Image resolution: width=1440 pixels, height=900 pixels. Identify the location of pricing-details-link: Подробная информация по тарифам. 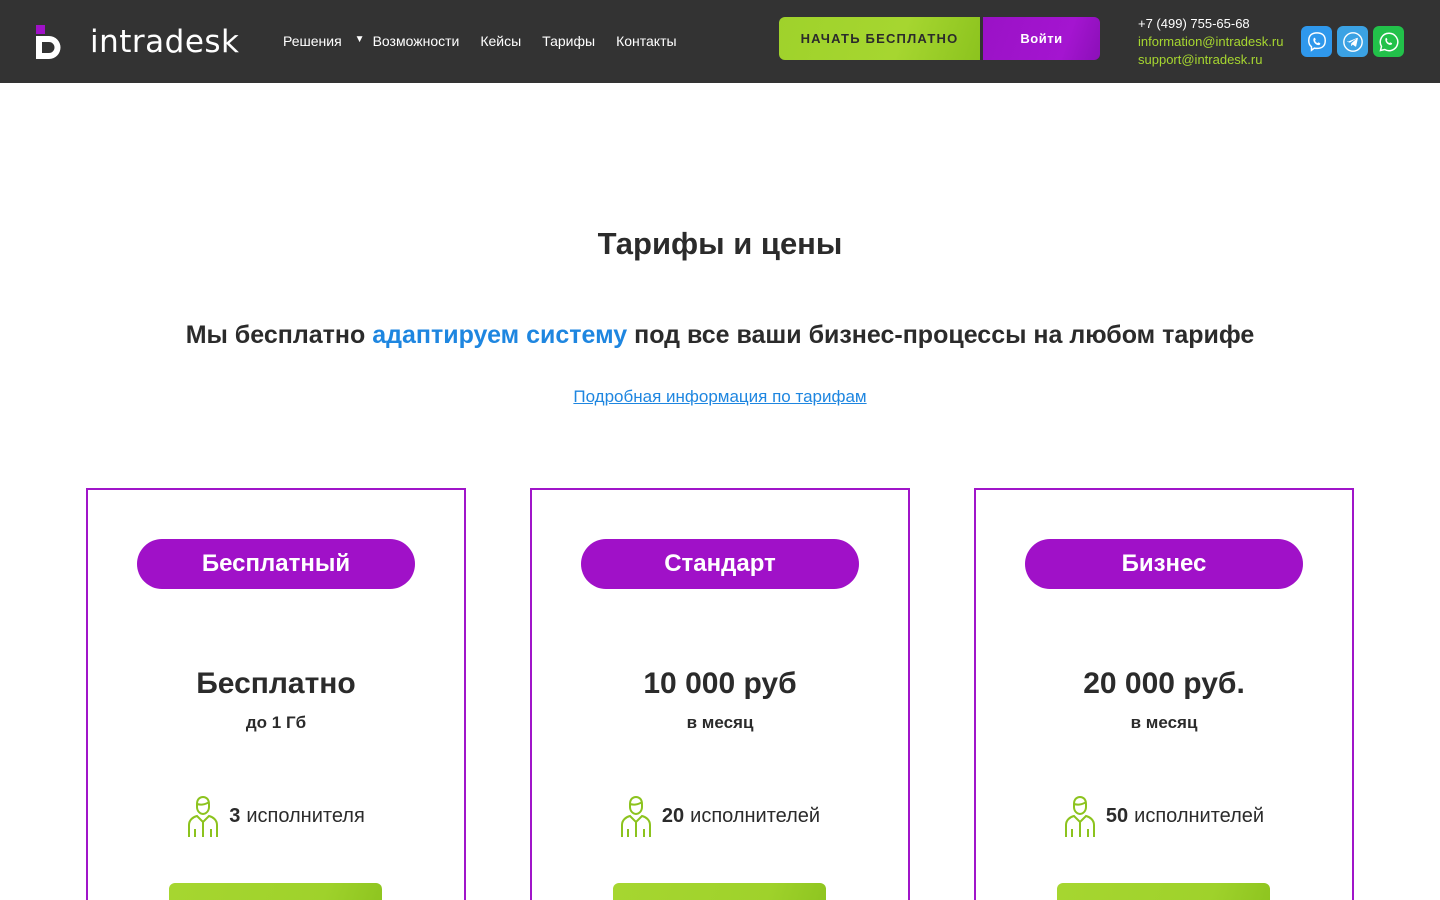
(719, 396).